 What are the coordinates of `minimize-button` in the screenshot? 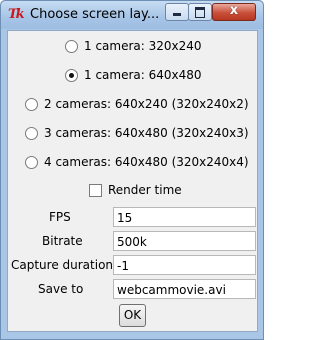 It's located at (177, 12).